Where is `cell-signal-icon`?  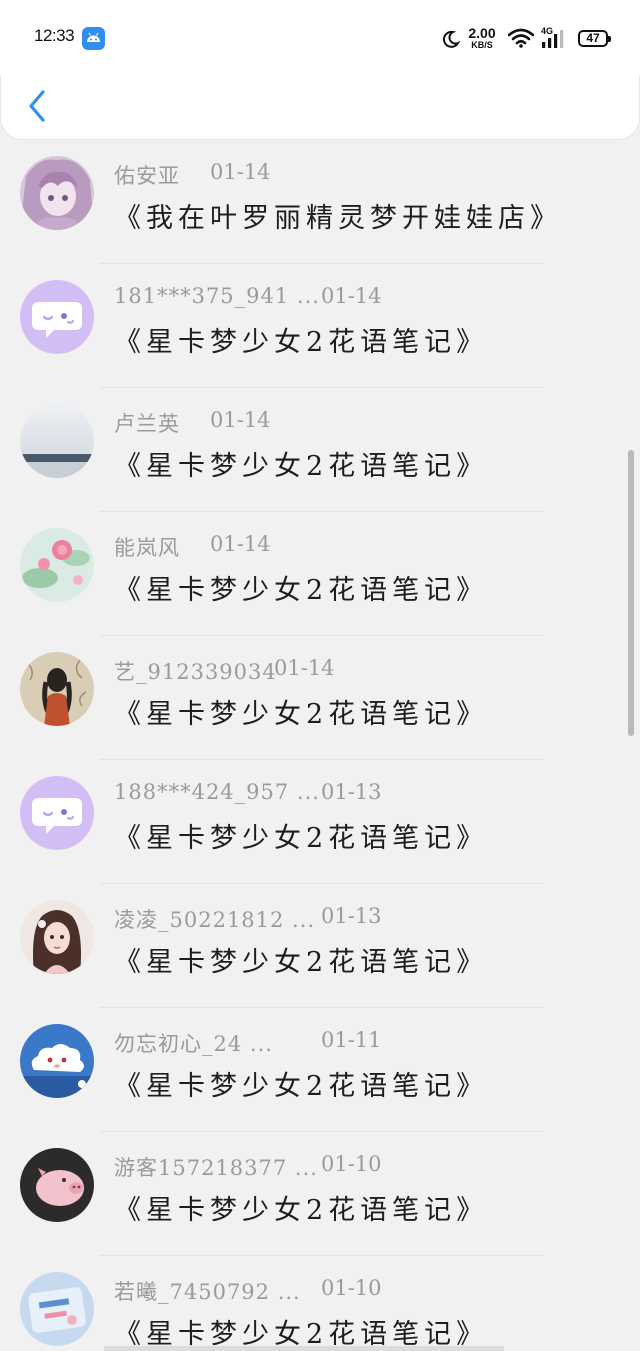
cell-signal-icon is located at coordinates (554, 40).